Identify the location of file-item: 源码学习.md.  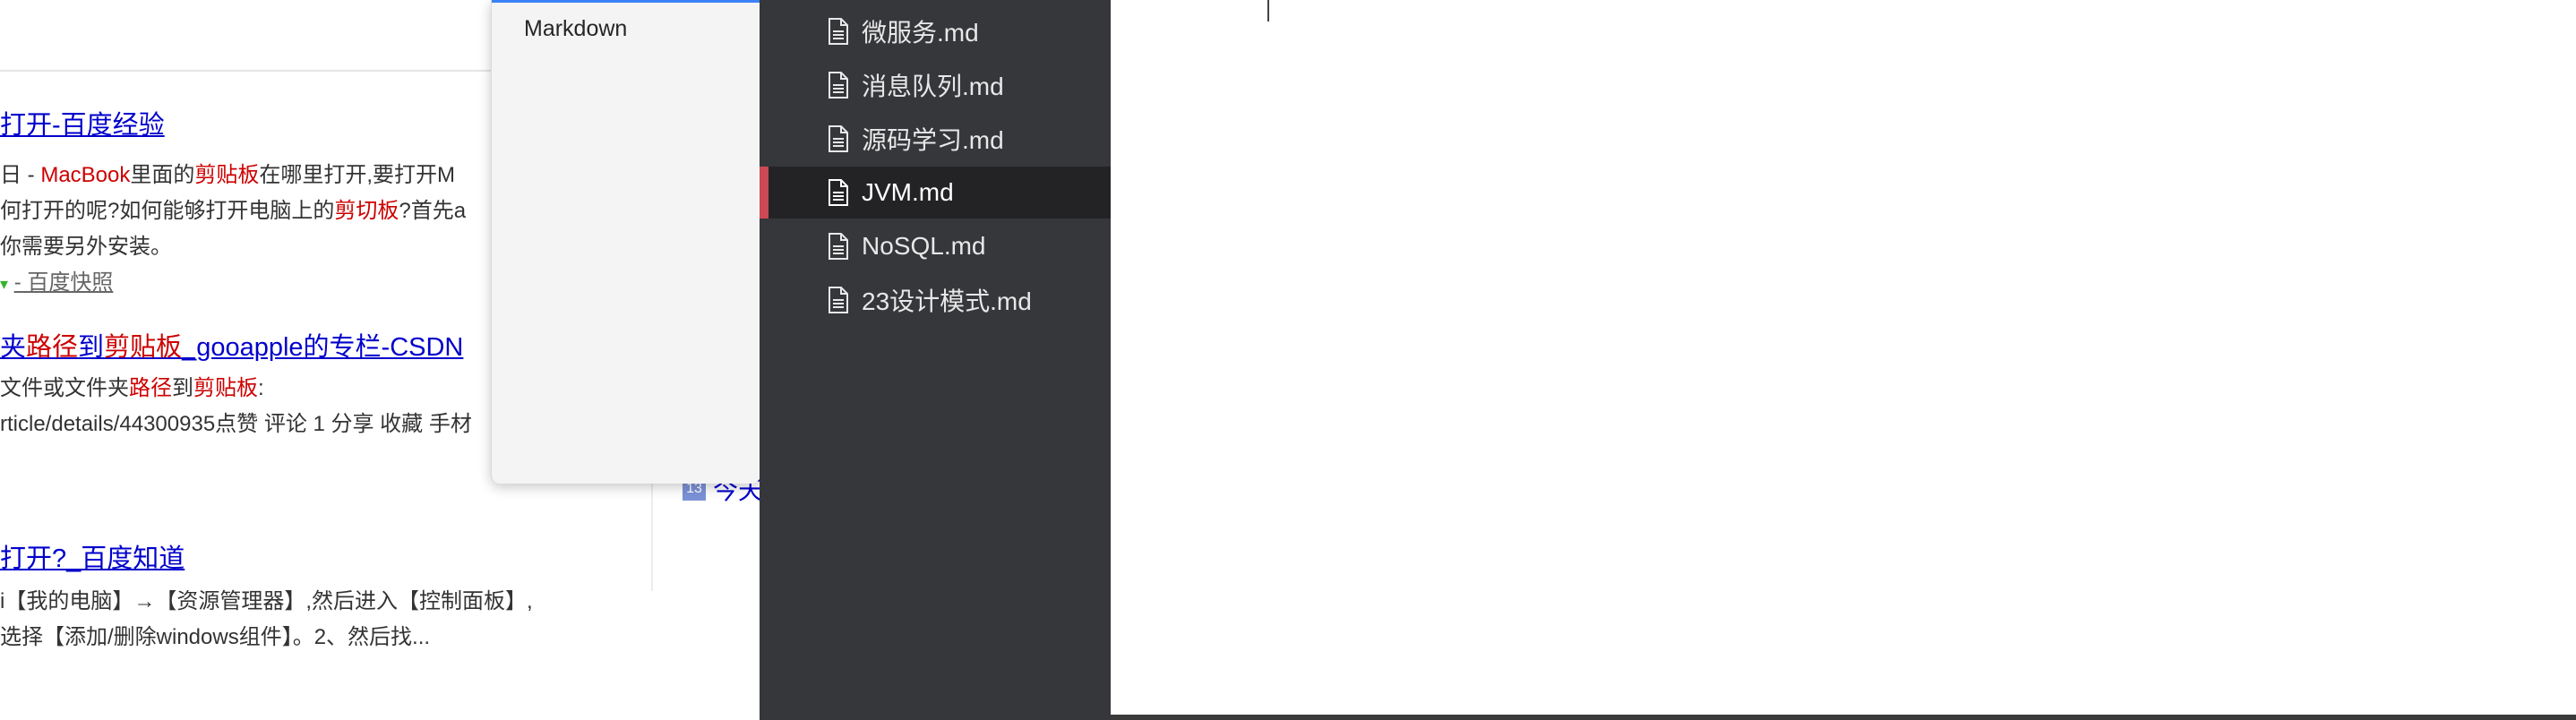
(935, 139).